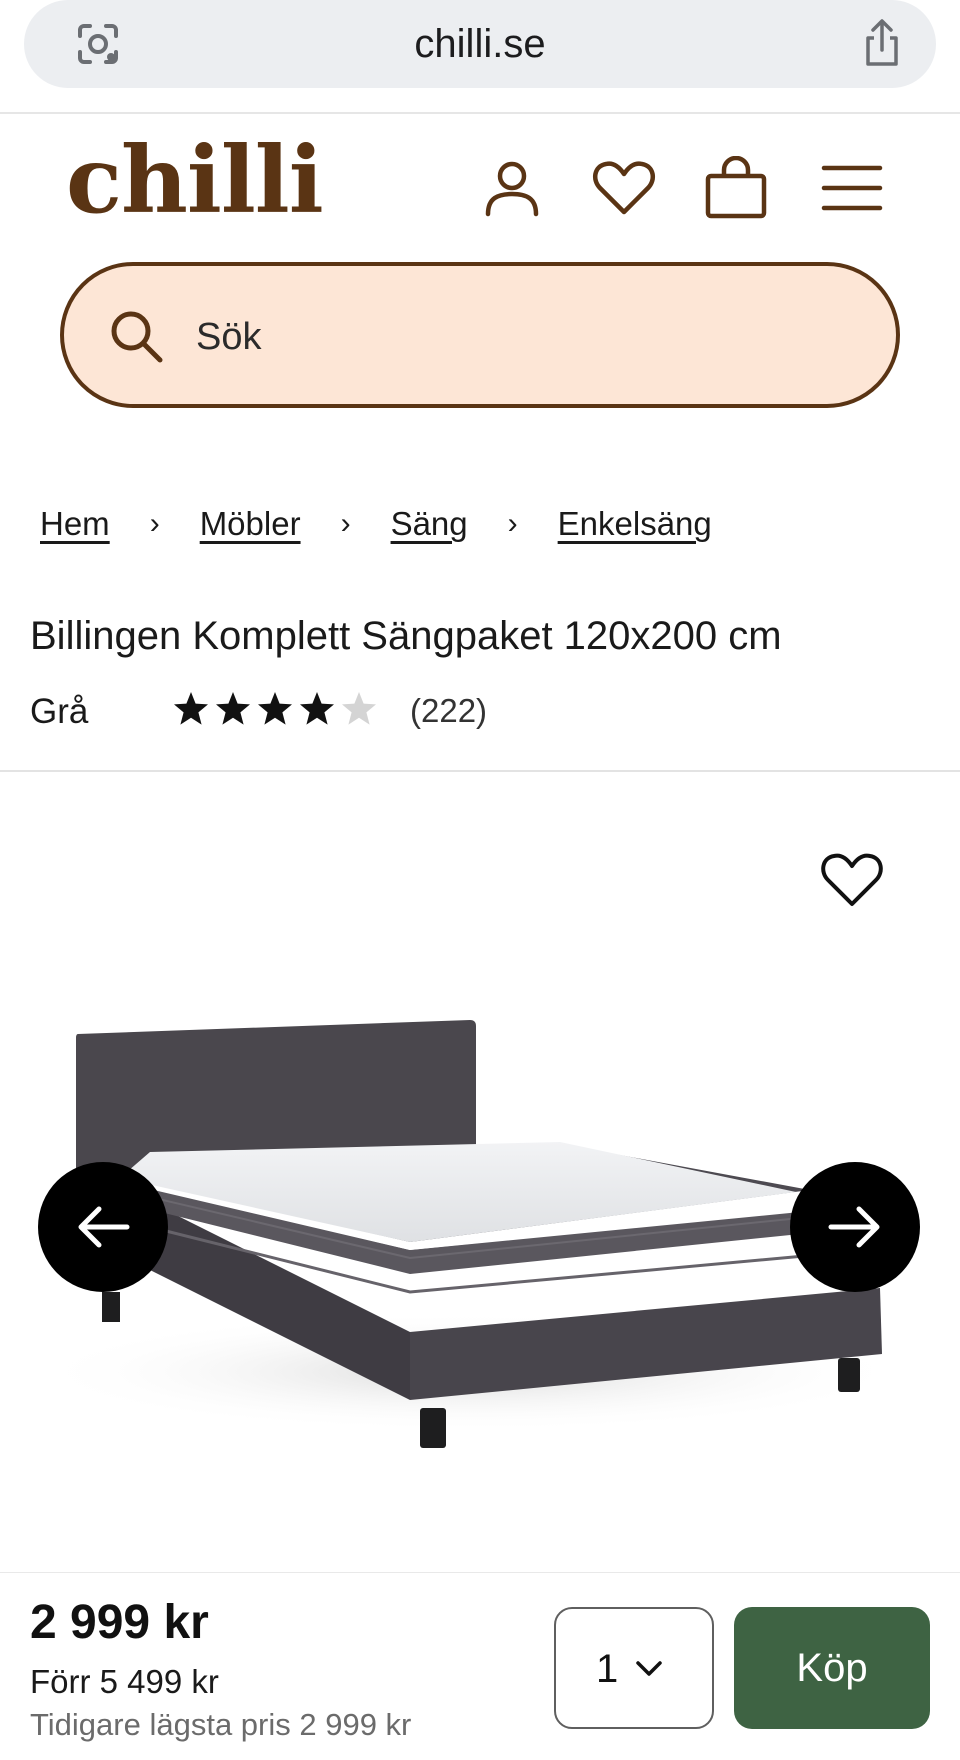  I want to click on chilli-logo: chilli, so click(195, 180).